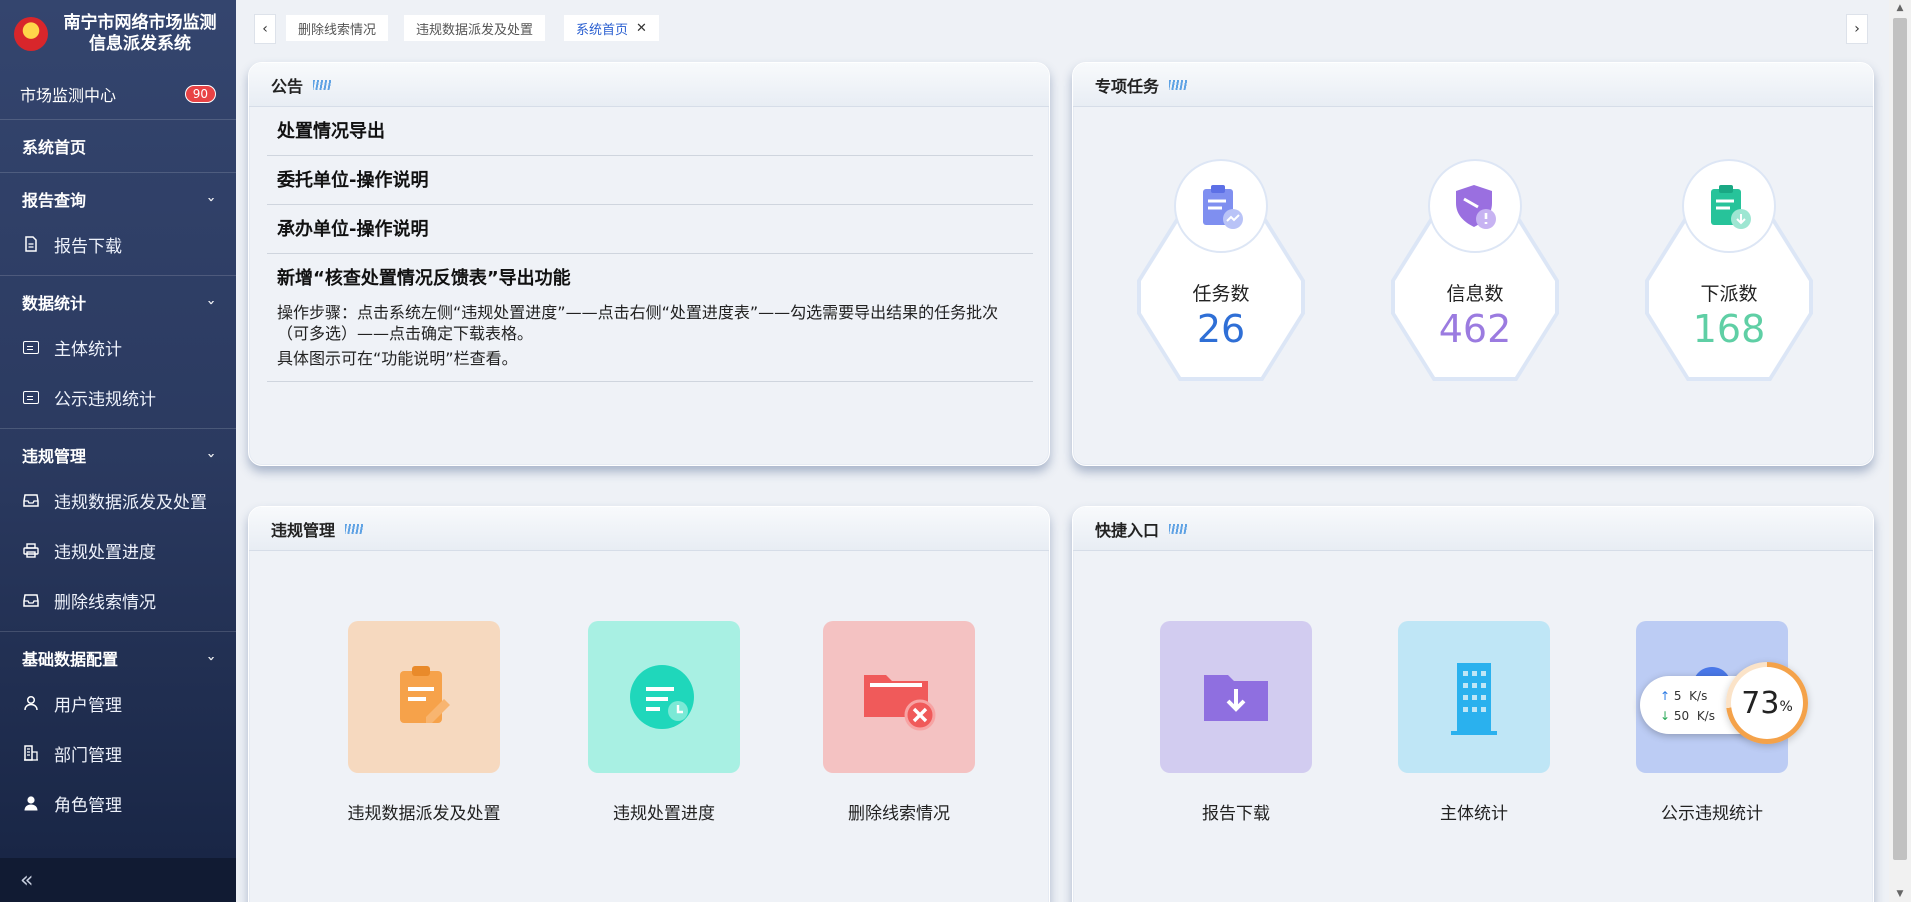 Image resolution: width=1911 pixels, height=902 pixels. I want to click on menu-section-config: 基础数据配置 ‹ 用户管理 部门管理 角色管理, so click(118, 733).